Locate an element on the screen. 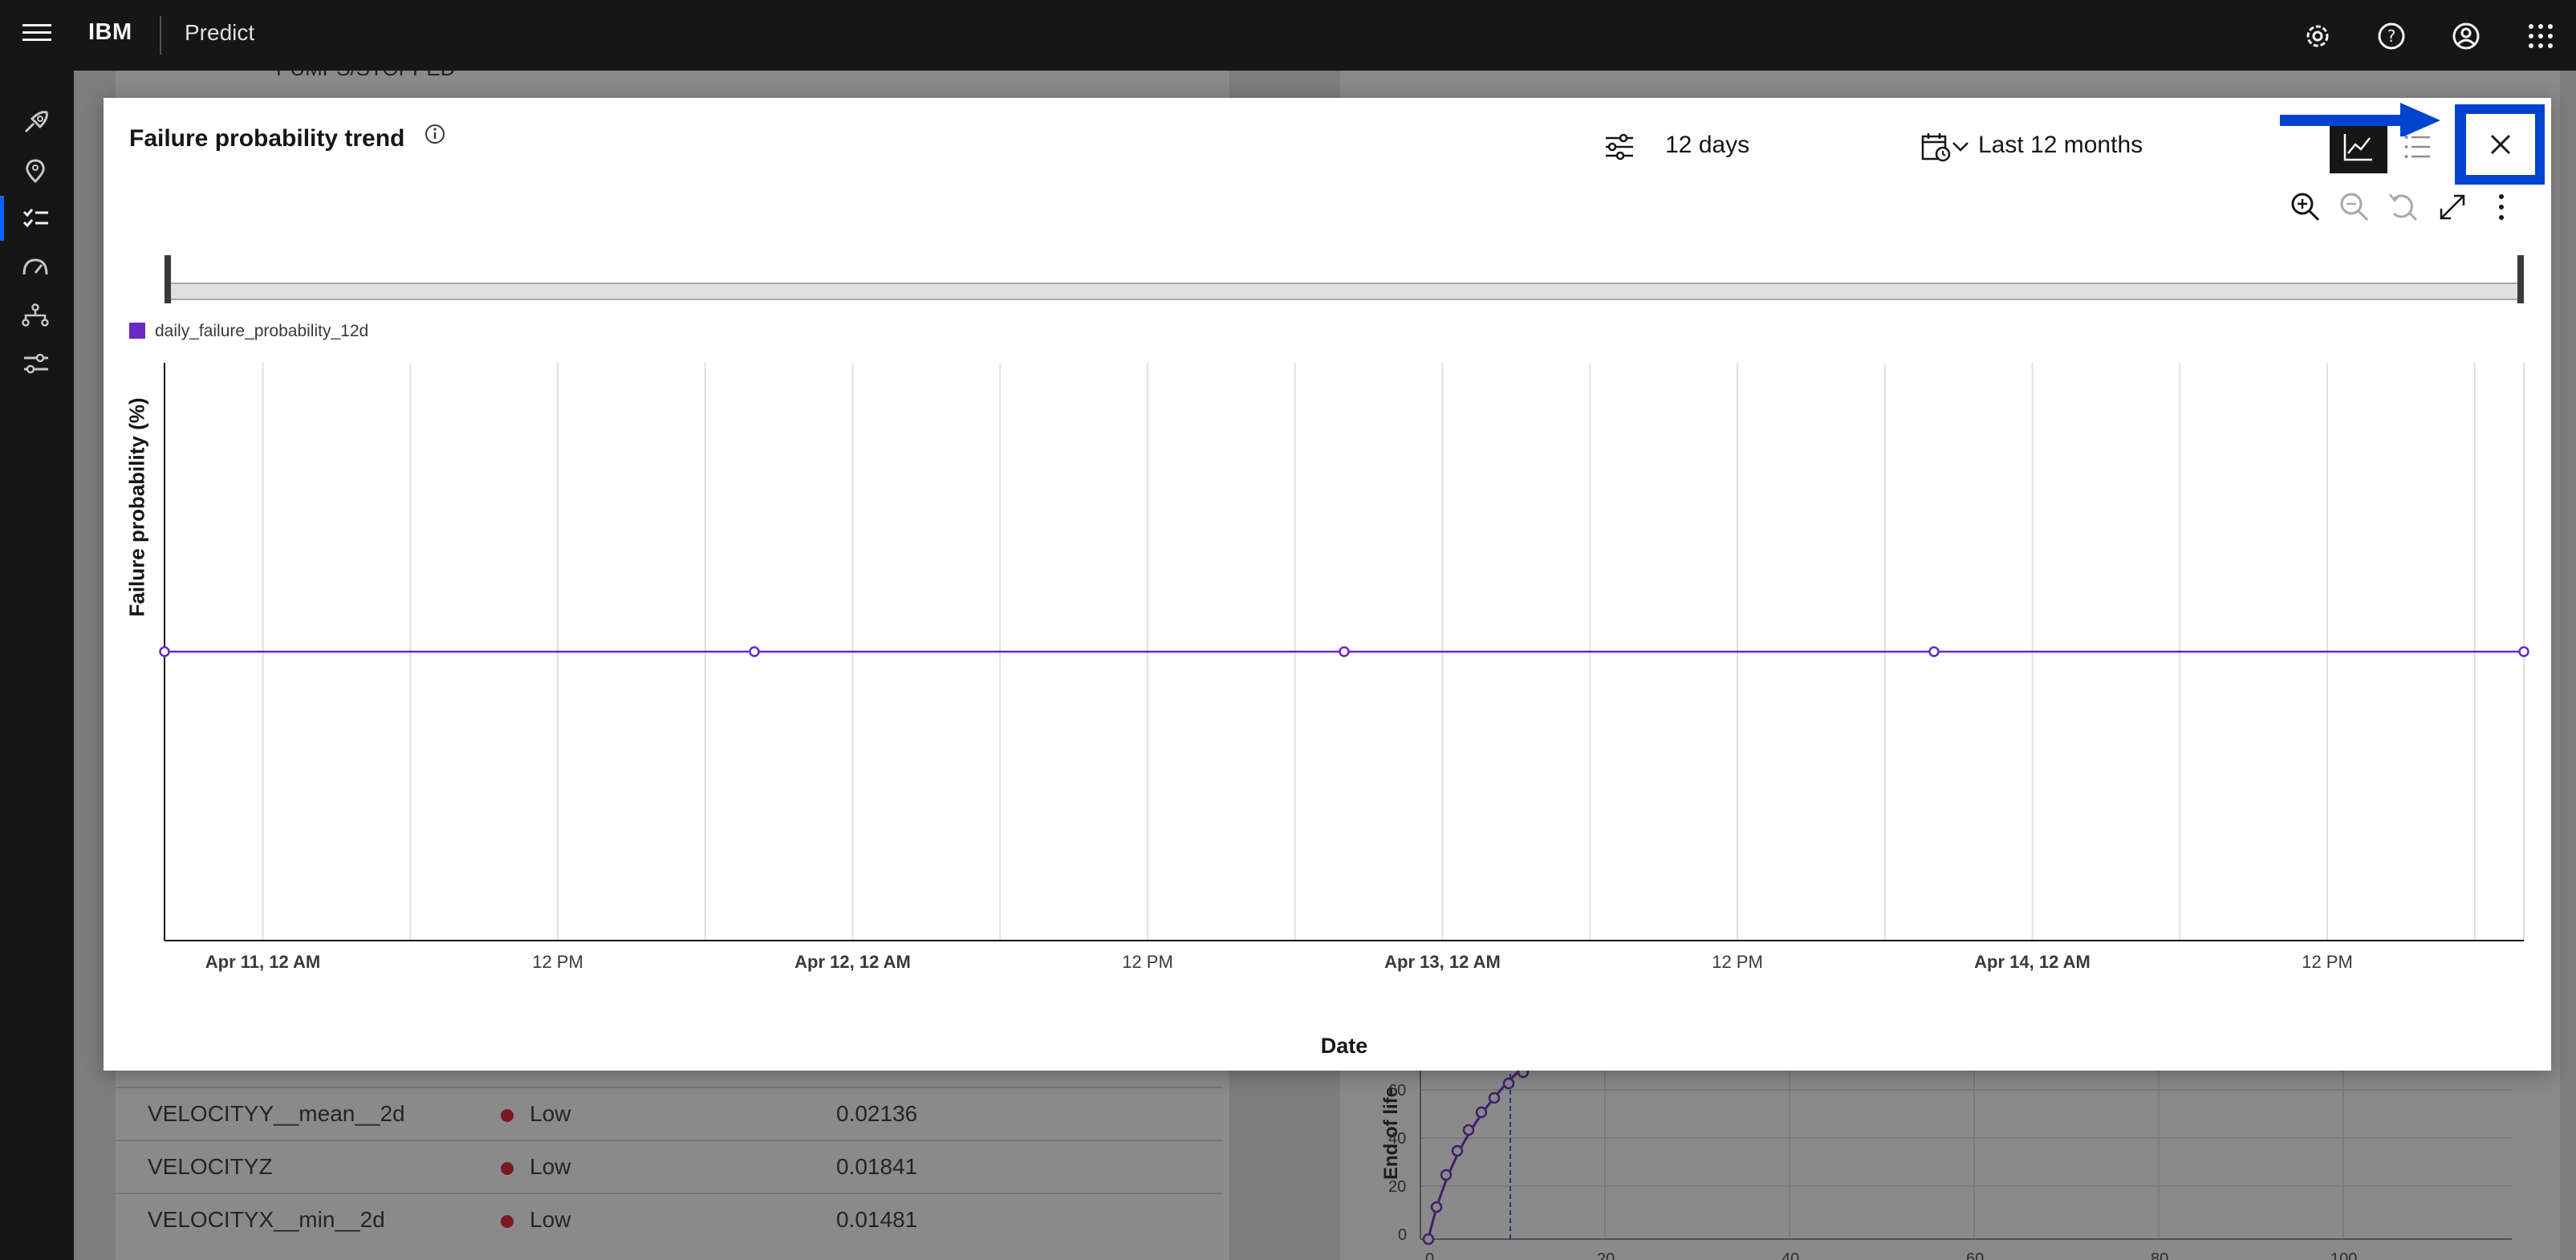  zoom-out-icon is located at coordinates (2354, 207).